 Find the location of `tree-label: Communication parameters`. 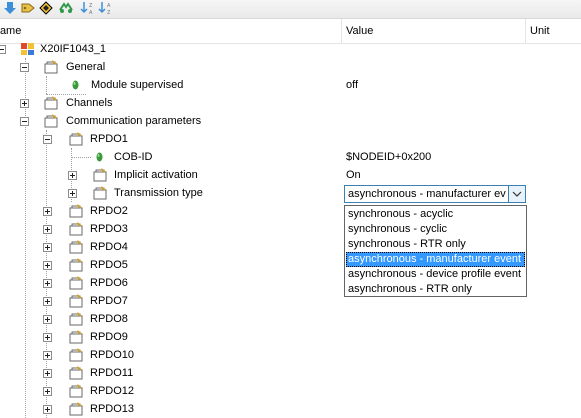

tree-label: Communication parameters is located at coordinates (134, 121).